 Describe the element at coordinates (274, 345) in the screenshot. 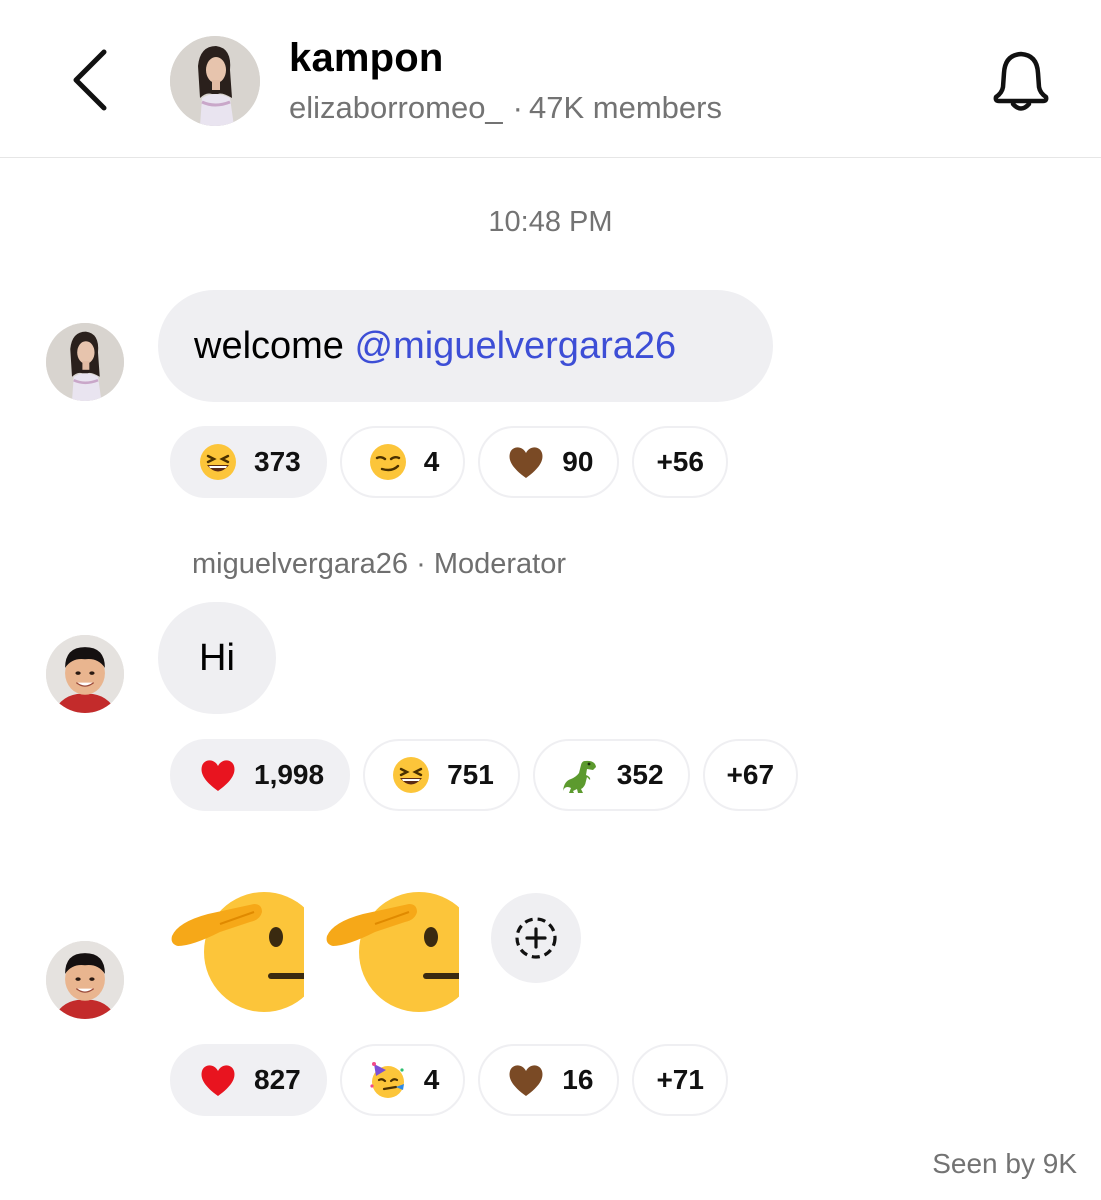

I see `message-text: welcome` at that location.